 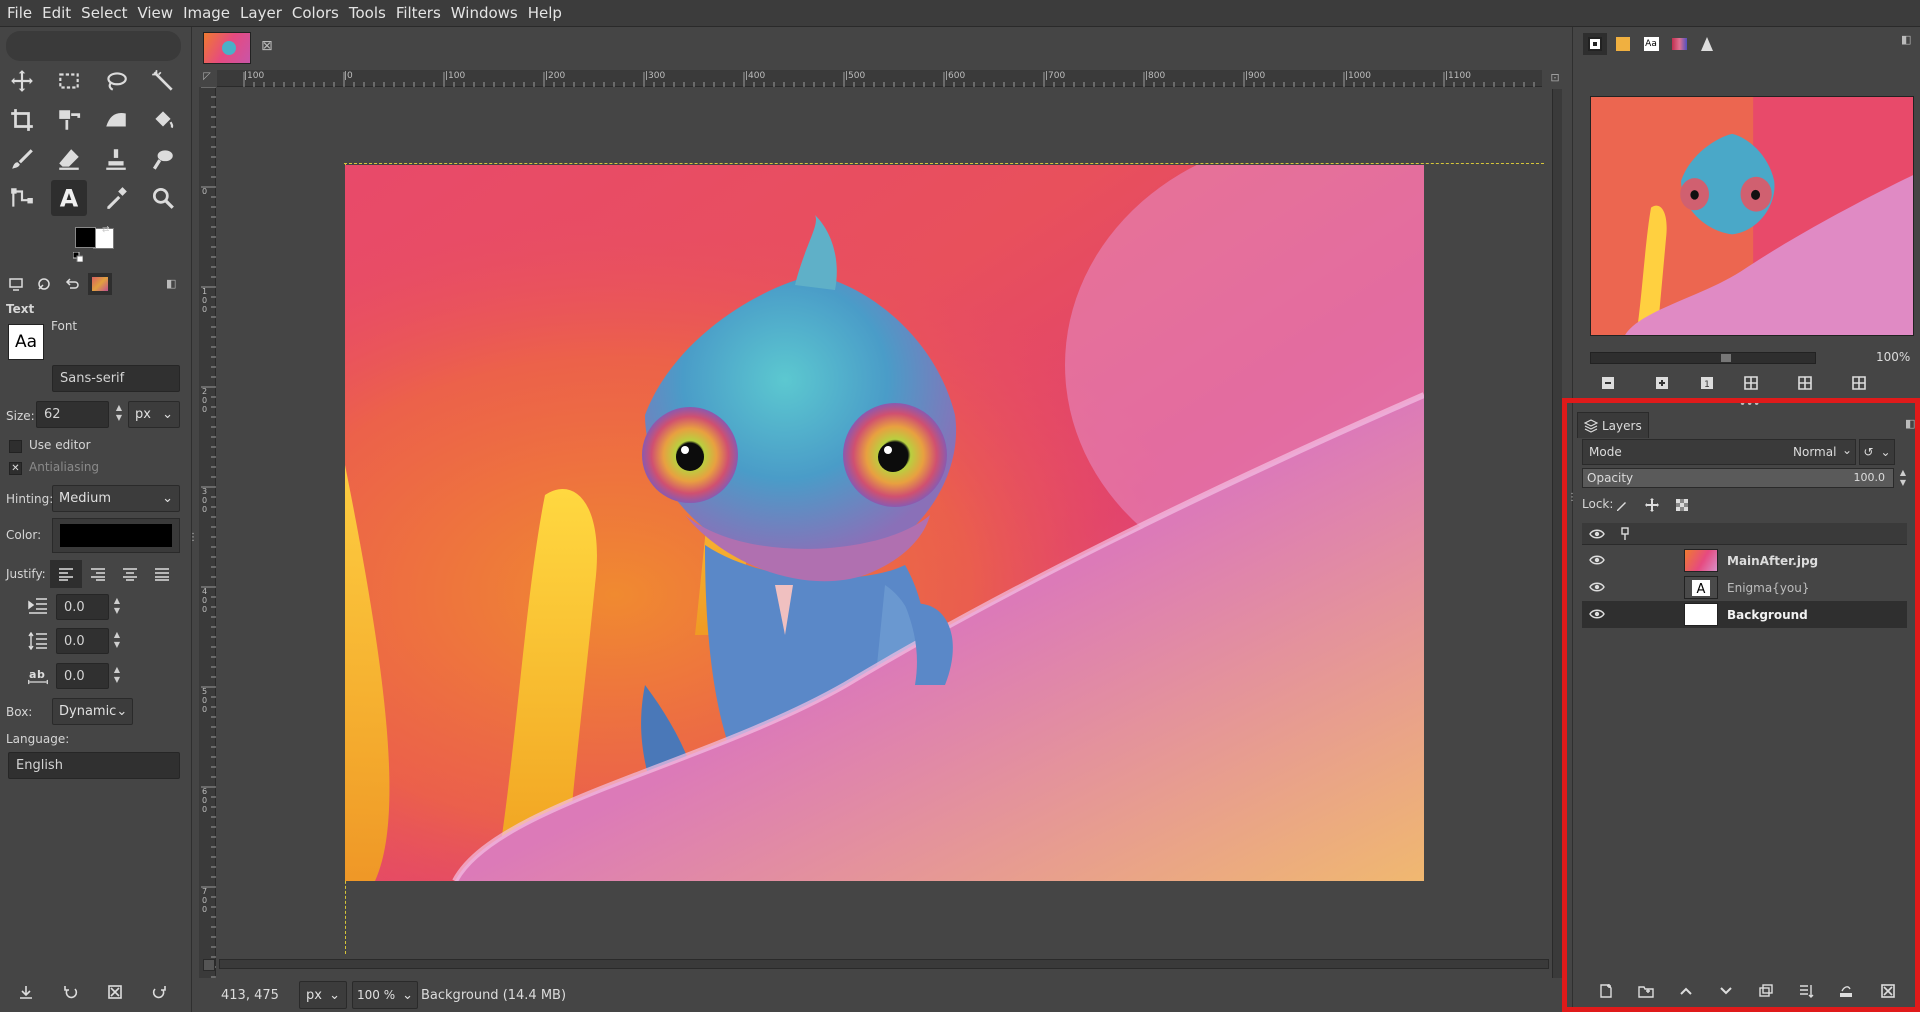 What do you see at coordinates (261, 13) in the screenshot?
I see `menu-layer: Layer` at bounding box center [261, 13].